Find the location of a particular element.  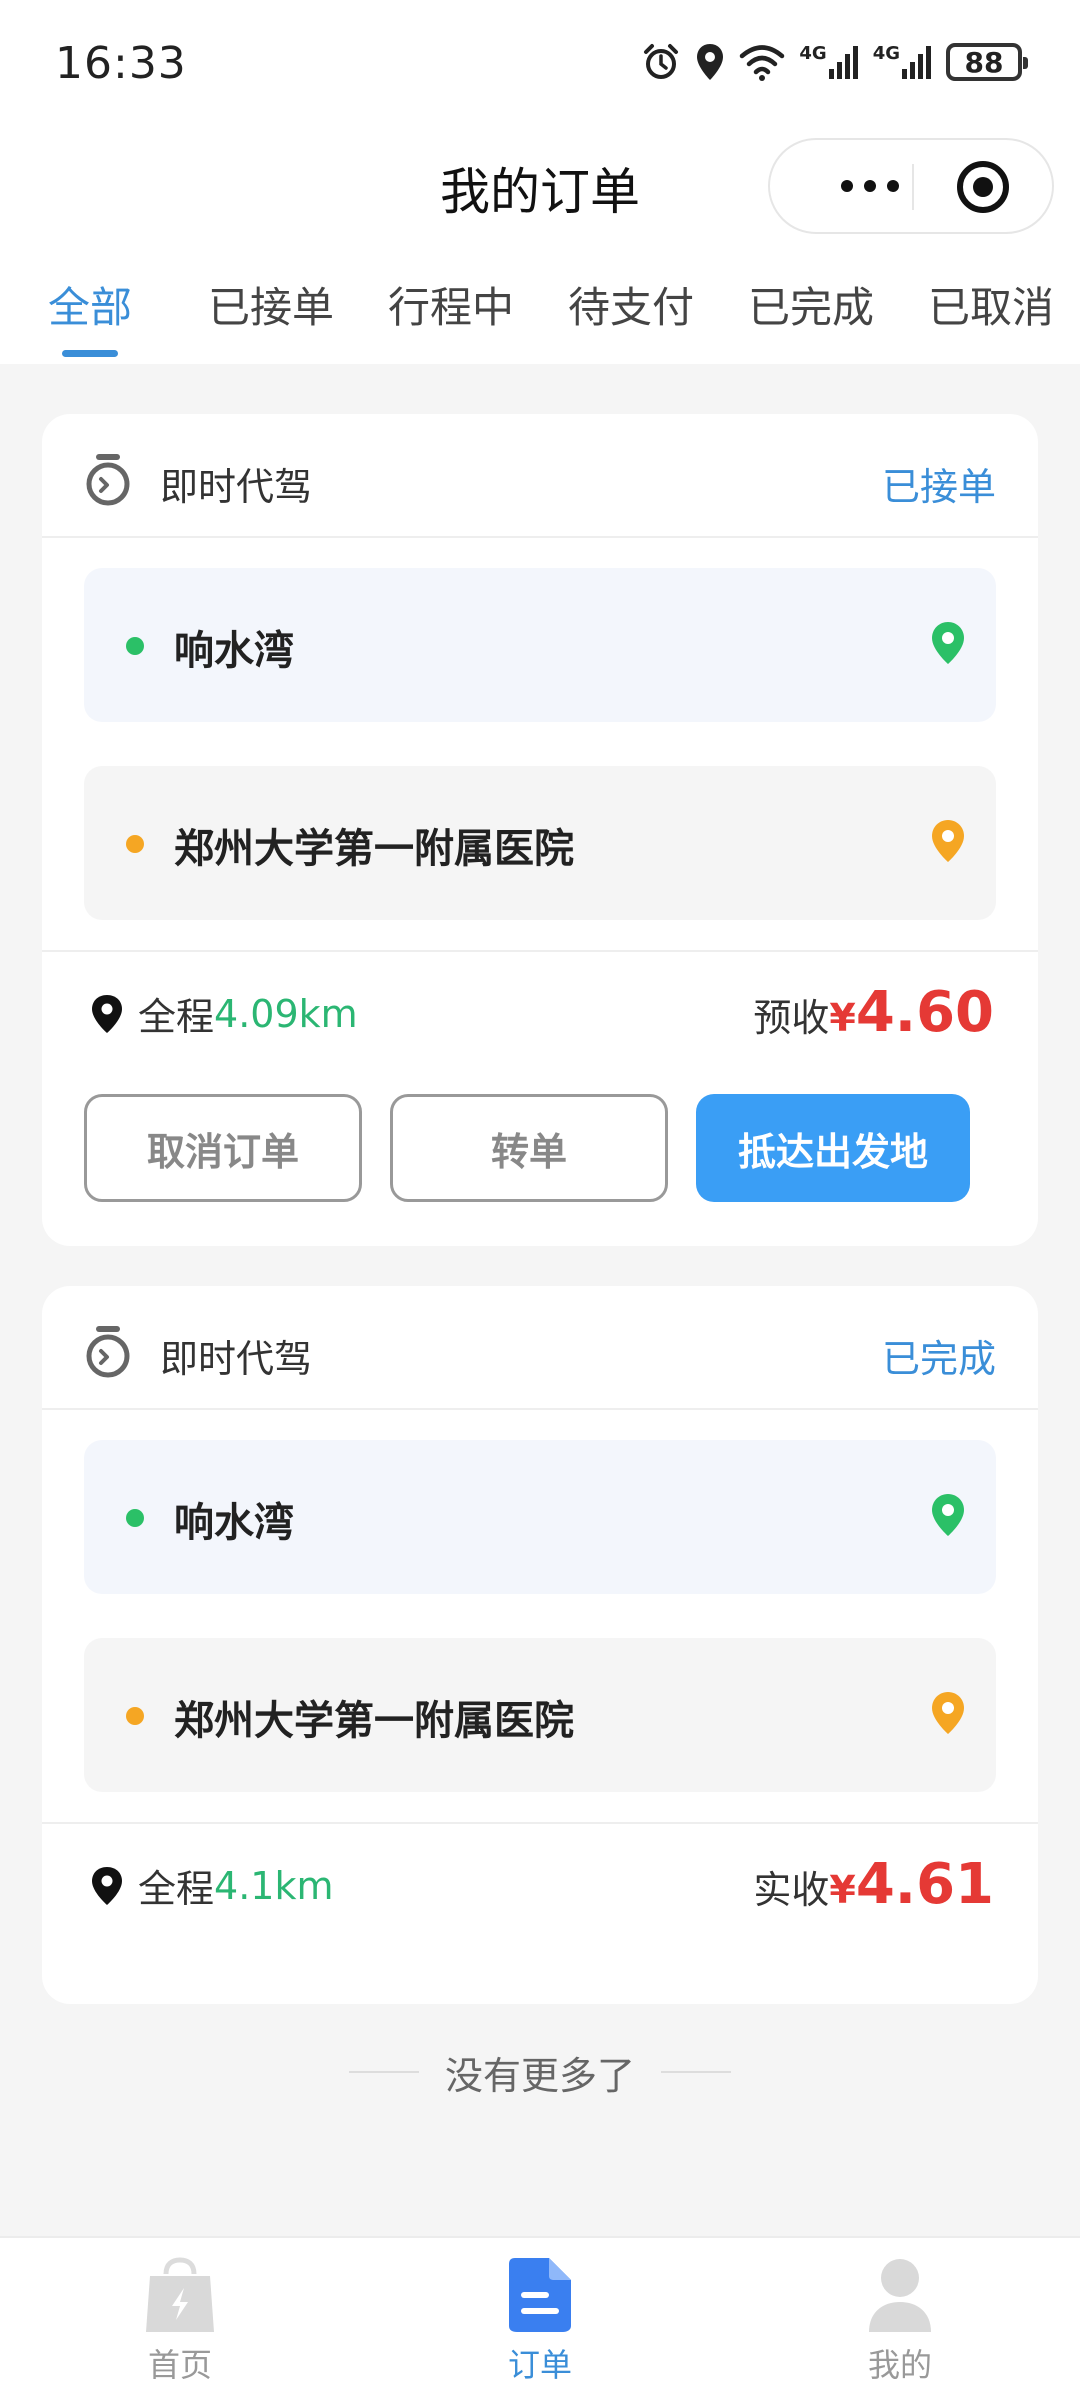

fare-amount: 4.60 is located at coordinates (924, 1012).